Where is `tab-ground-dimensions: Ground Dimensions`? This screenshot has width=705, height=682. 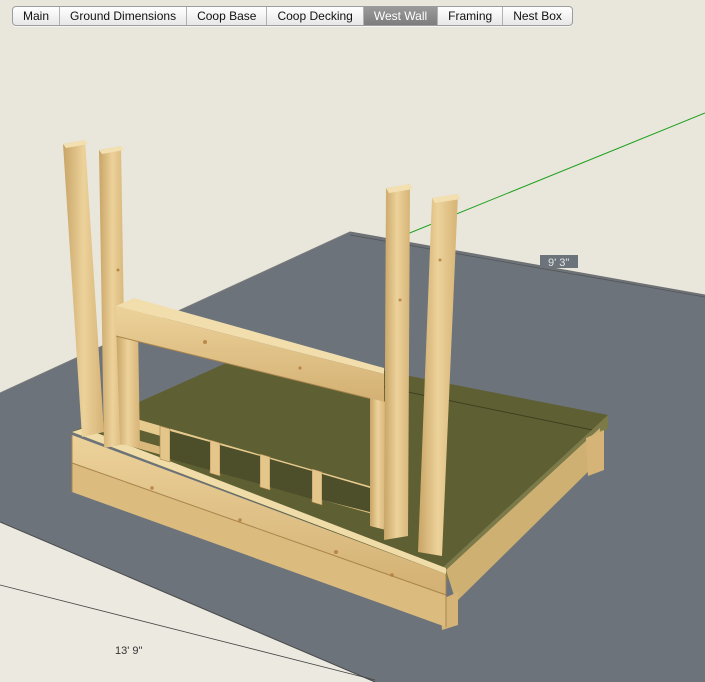
tab-ground-dimensions: Ground Dimensions is located at coordinates (122, 16).